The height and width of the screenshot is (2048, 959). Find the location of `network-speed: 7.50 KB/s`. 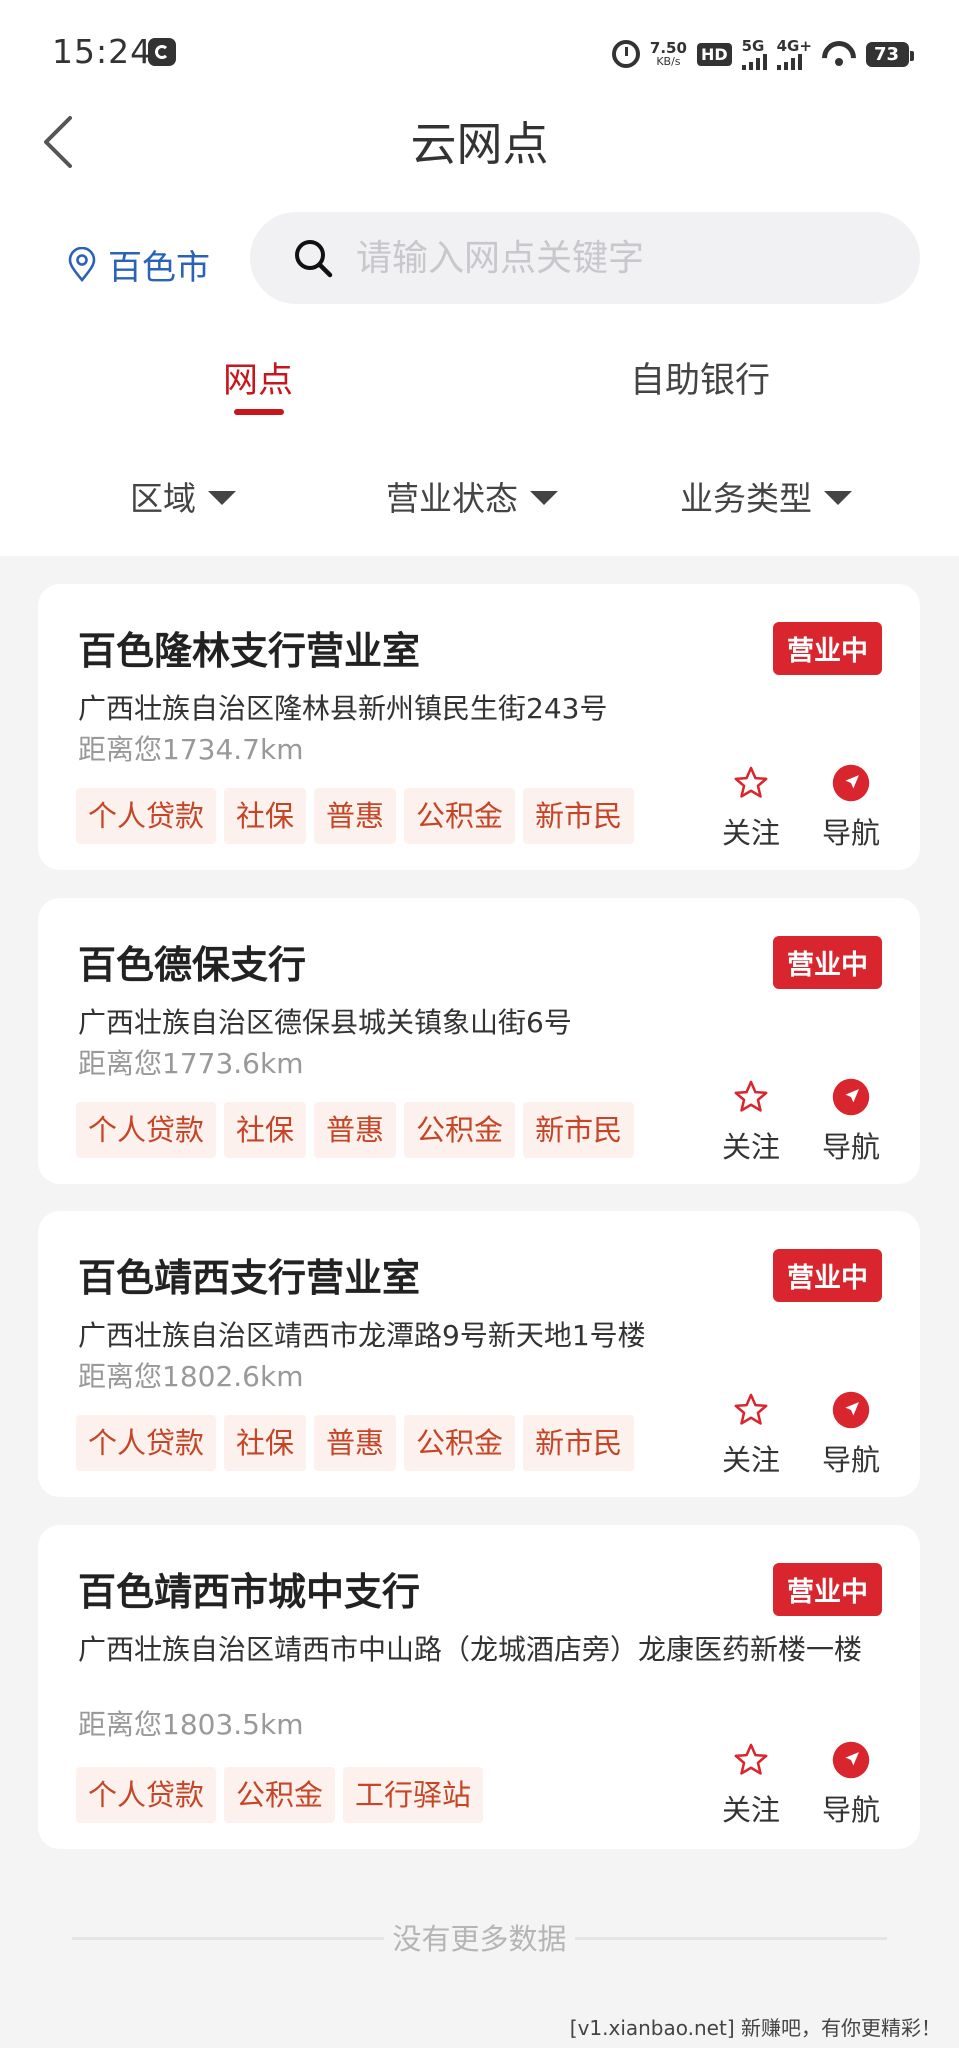

network-speed: 7.50 KB/s is located at coordinates (668, 53).